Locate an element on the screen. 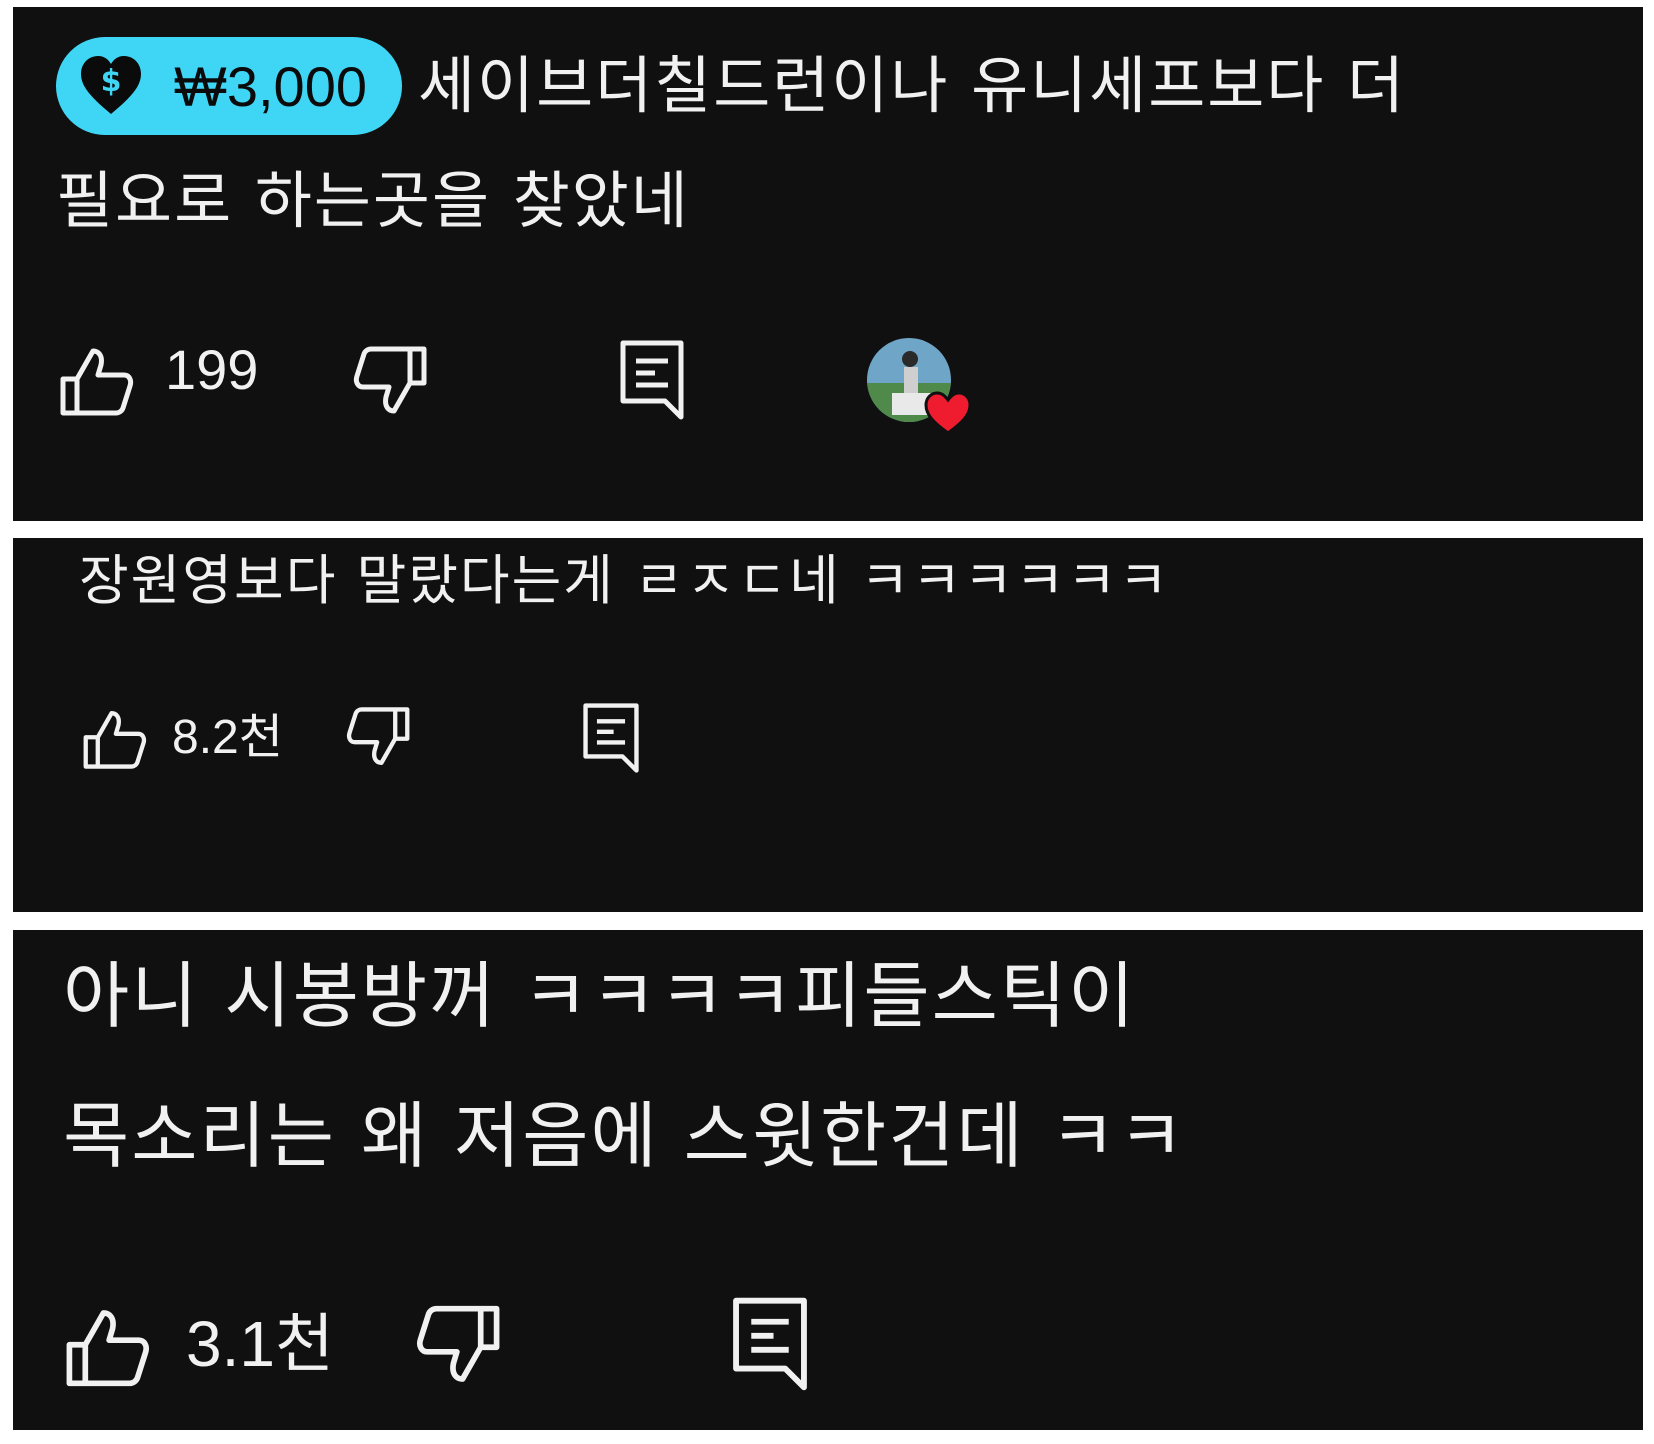  heart-icon is located at coordinates (948, 413).